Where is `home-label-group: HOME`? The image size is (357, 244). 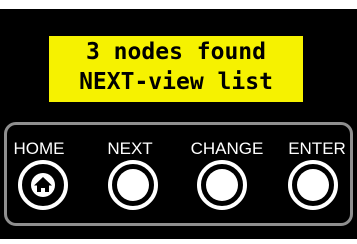 home-label-group: HOME is located at coordinates (39, 149).